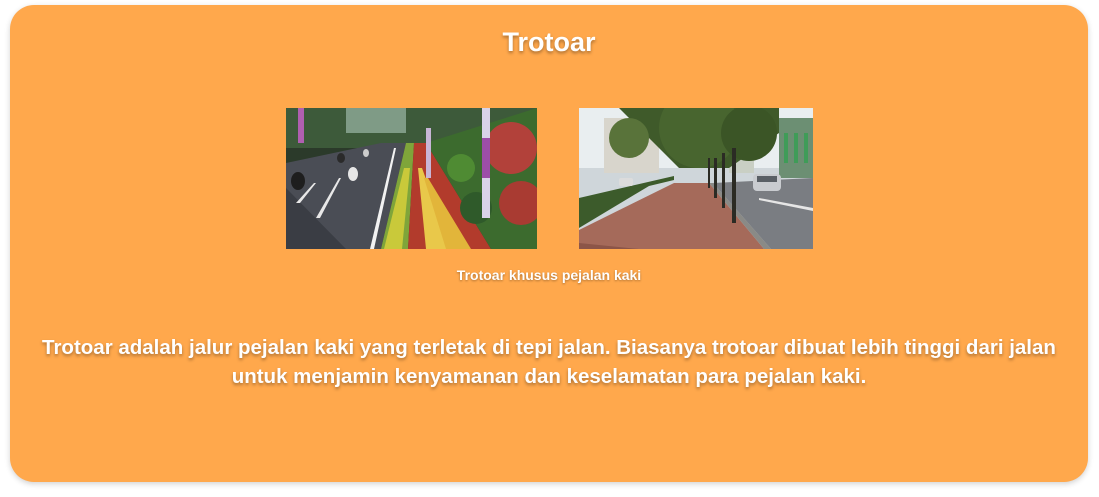 The height and width of the screenshot is (497, 1099). I want to click on sidewalk-photo-right, so click(696, 178).